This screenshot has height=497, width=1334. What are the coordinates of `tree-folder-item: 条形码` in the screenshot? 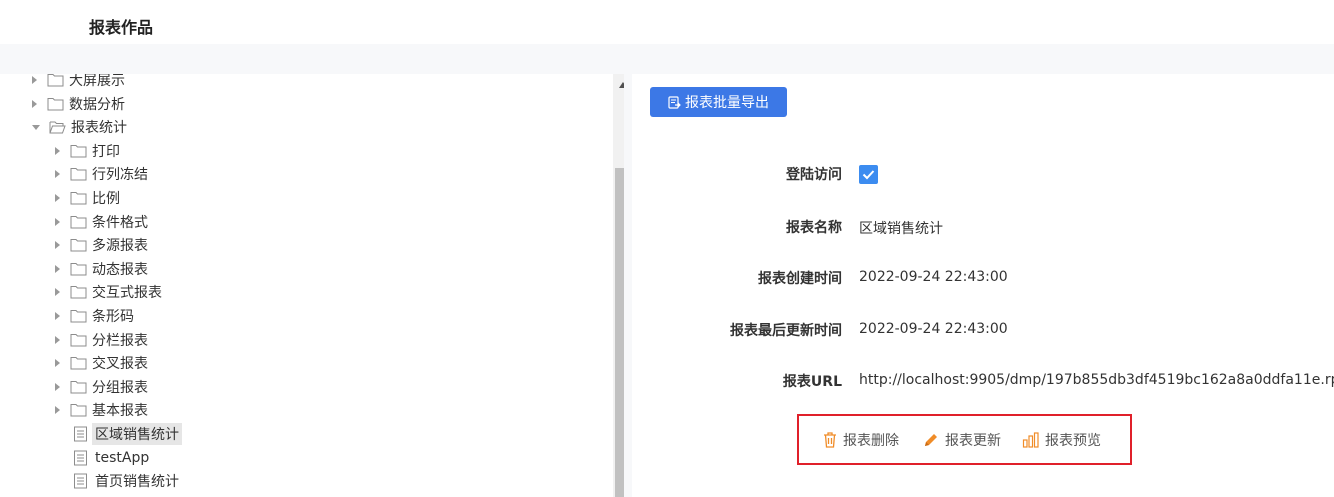 It's located at (94, 316).